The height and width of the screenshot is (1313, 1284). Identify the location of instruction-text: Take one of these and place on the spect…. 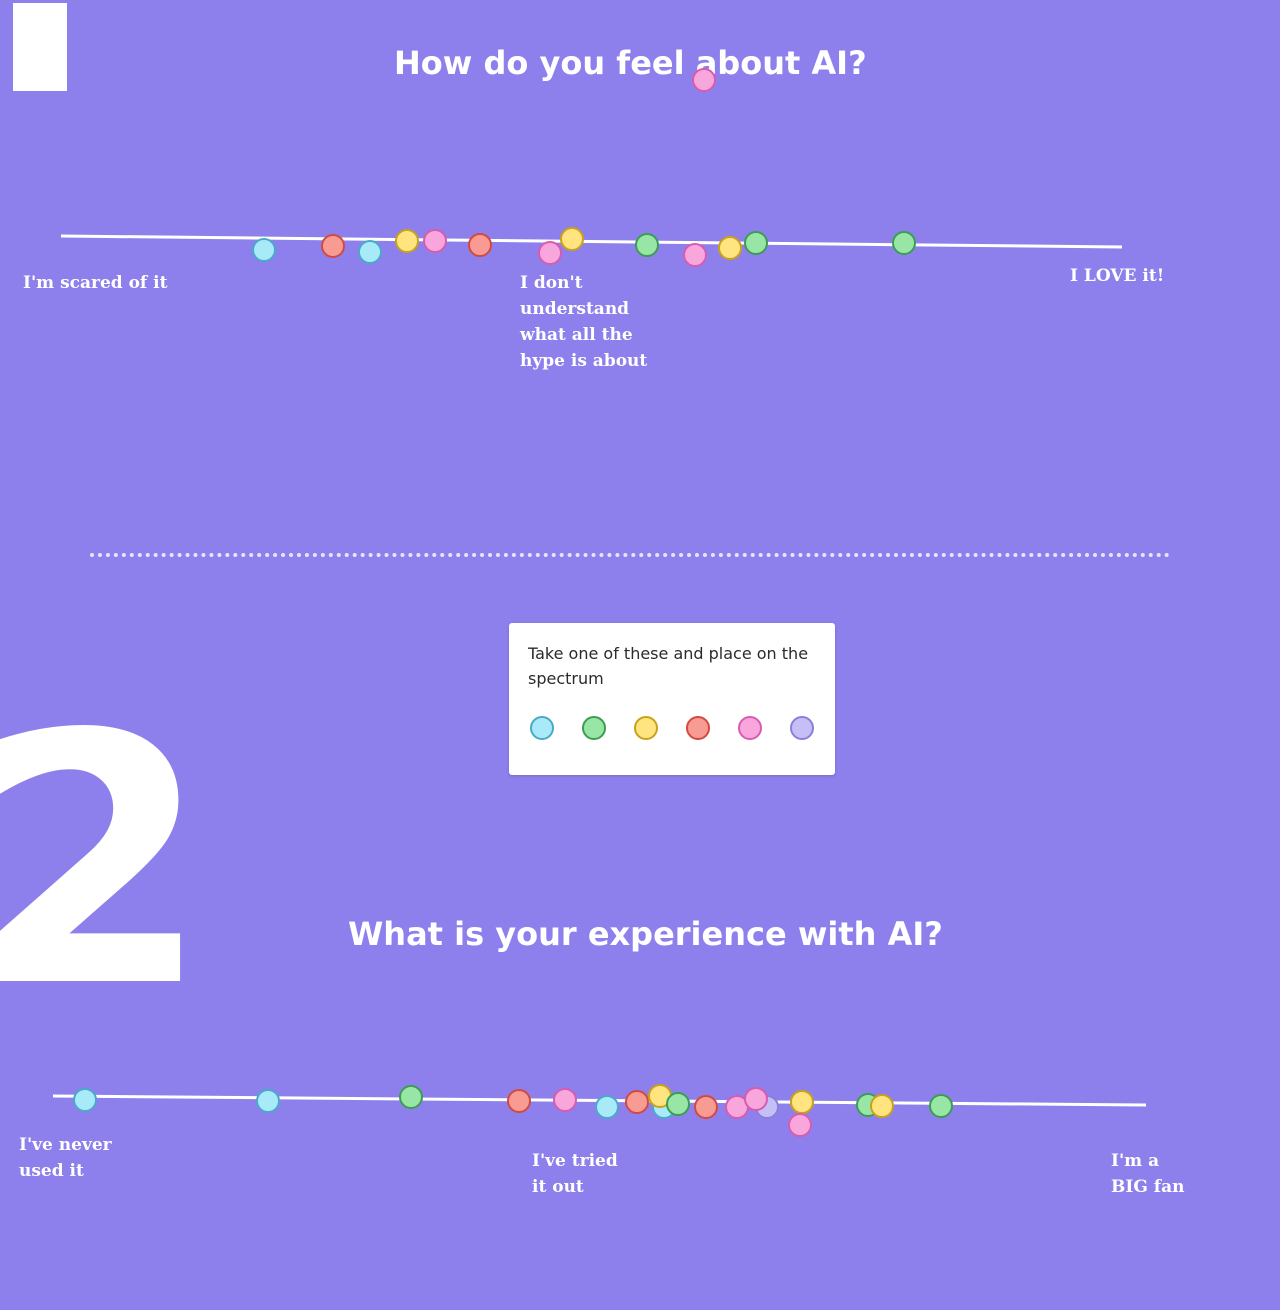
(668, 666).